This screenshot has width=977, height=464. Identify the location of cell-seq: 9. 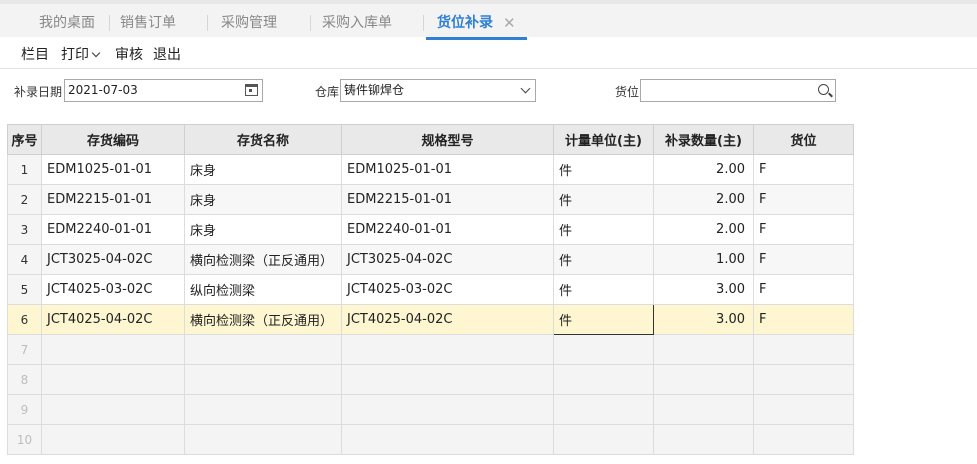
(24, 409).